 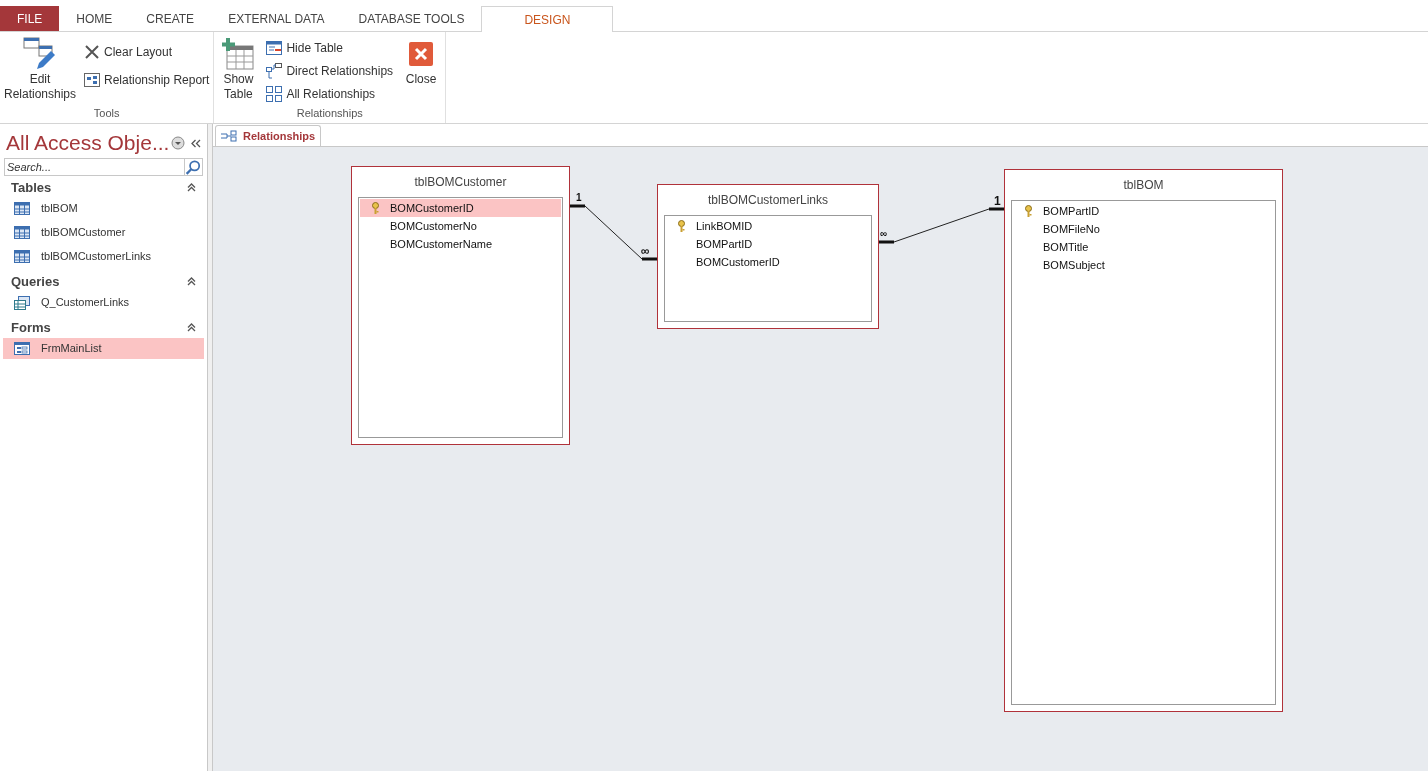 What do you see at coordinates (329, 113) in the screenshot?
I see `group-label: Relationships` at bounding box center [329, 113].